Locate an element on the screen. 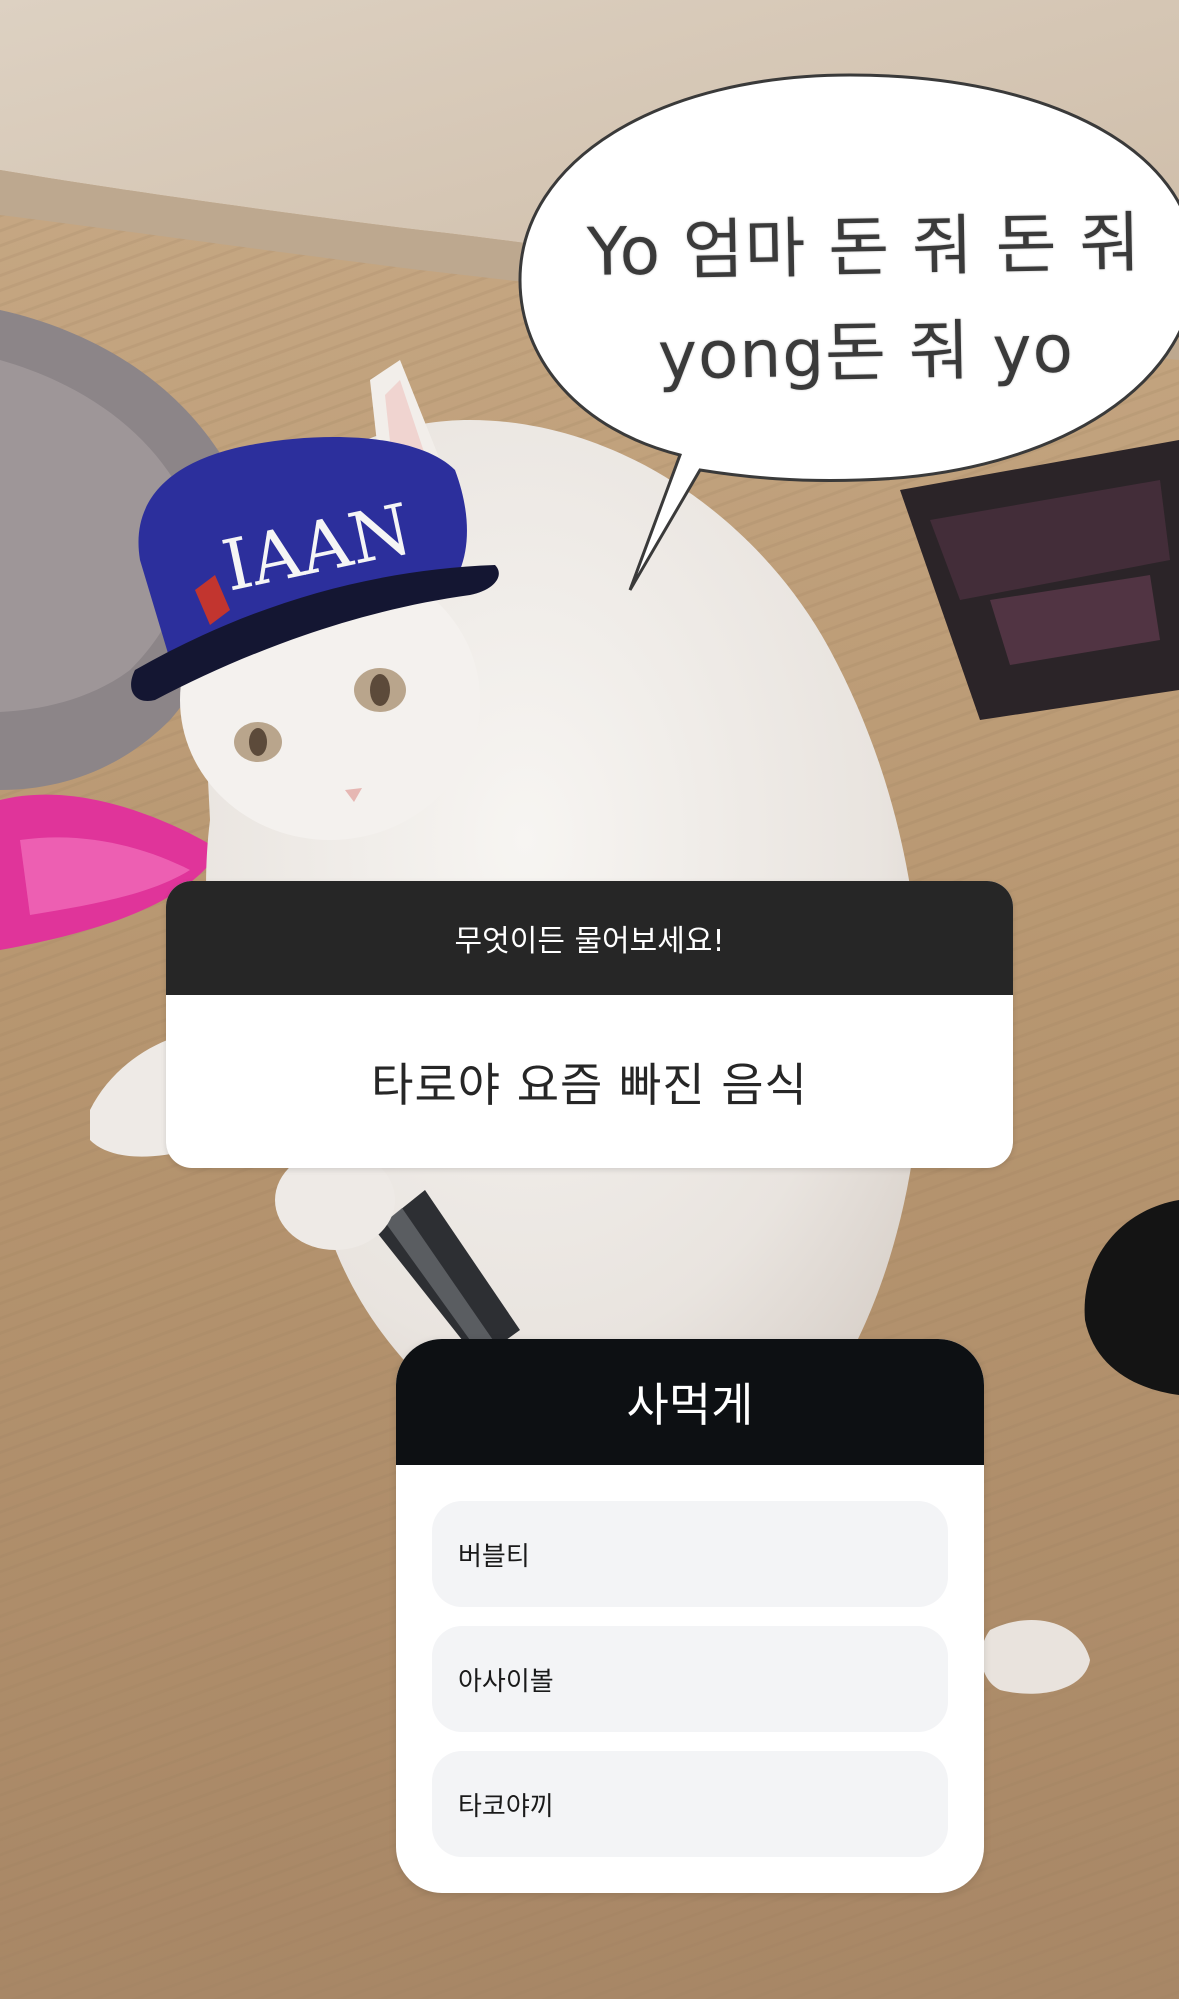 The width and height of the screenshot is (1179, 1999). question-answer: 타로야 요즘 빠진 음식 is located at coordinates (589, 1084).